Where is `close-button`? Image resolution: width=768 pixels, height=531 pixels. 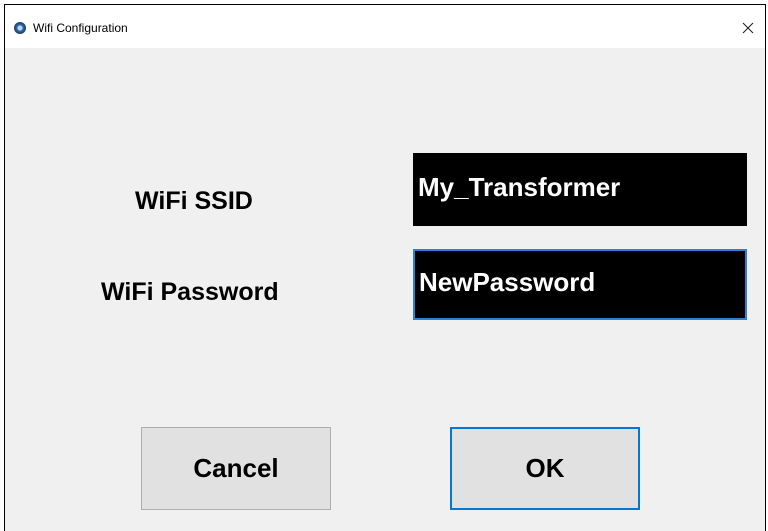
close-button is located at coordinates (748, 28).